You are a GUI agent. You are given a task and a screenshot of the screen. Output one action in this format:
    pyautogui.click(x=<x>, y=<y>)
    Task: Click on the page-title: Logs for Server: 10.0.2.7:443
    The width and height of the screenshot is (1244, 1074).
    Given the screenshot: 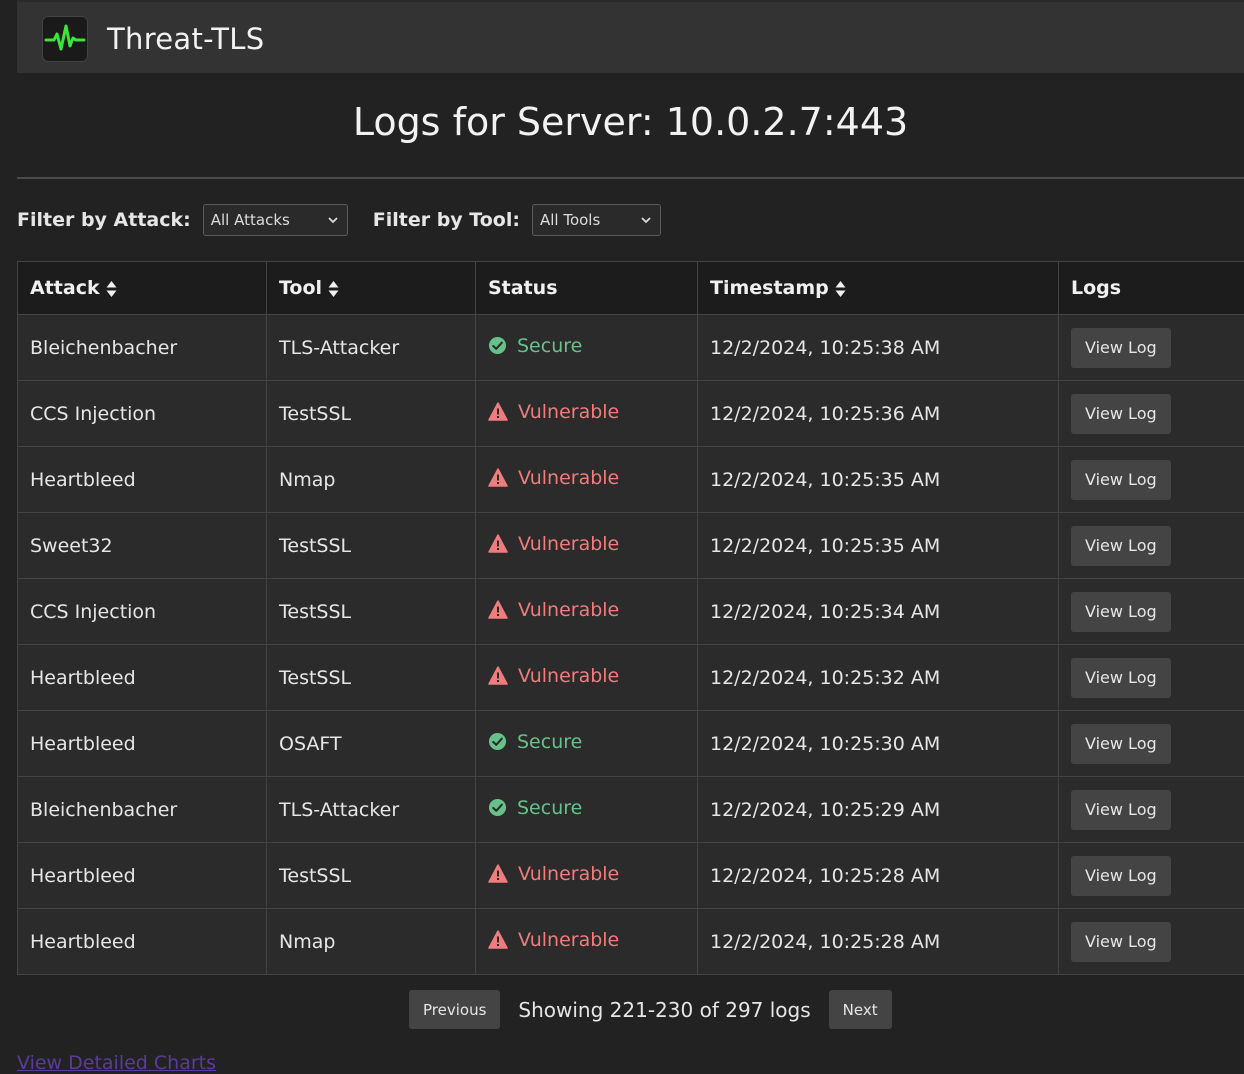 What is the action you would take?
    pyautogui.click(x=630, y=122)
    